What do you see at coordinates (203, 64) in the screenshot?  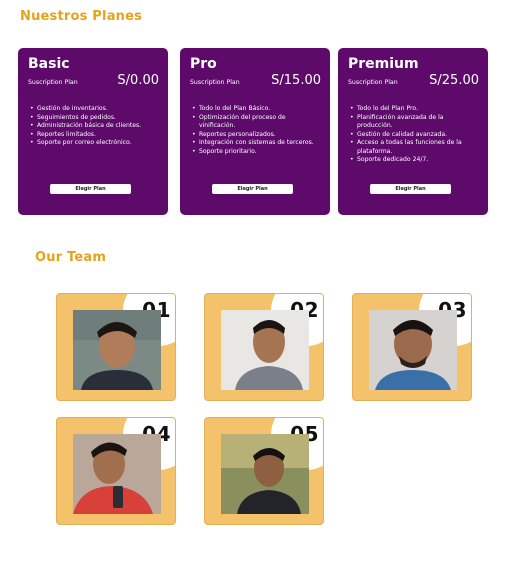 I see `plan-name: Pro` at bounding box center [203, 64].